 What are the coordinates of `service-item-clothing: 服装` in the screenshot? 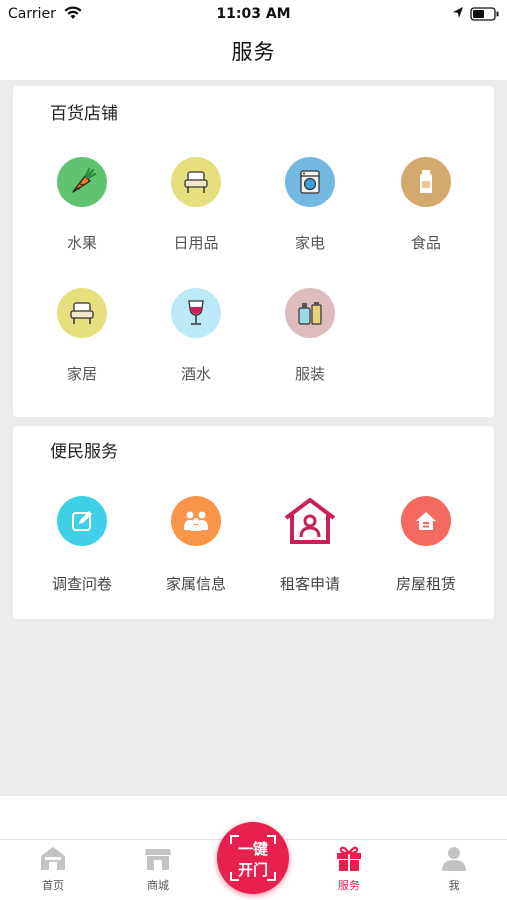 It's located at (310, 336).